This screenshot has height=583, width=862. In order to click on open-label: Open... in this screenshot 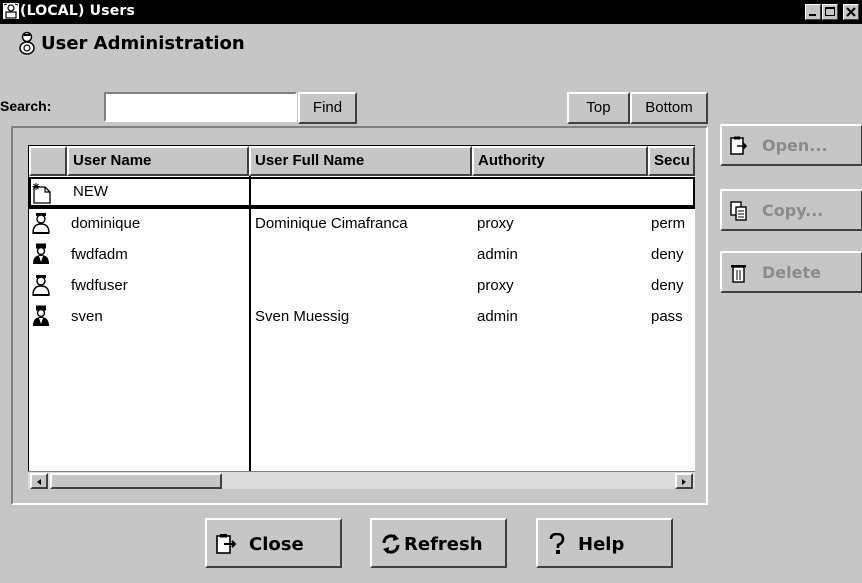, I will do `click(795, 145)`.